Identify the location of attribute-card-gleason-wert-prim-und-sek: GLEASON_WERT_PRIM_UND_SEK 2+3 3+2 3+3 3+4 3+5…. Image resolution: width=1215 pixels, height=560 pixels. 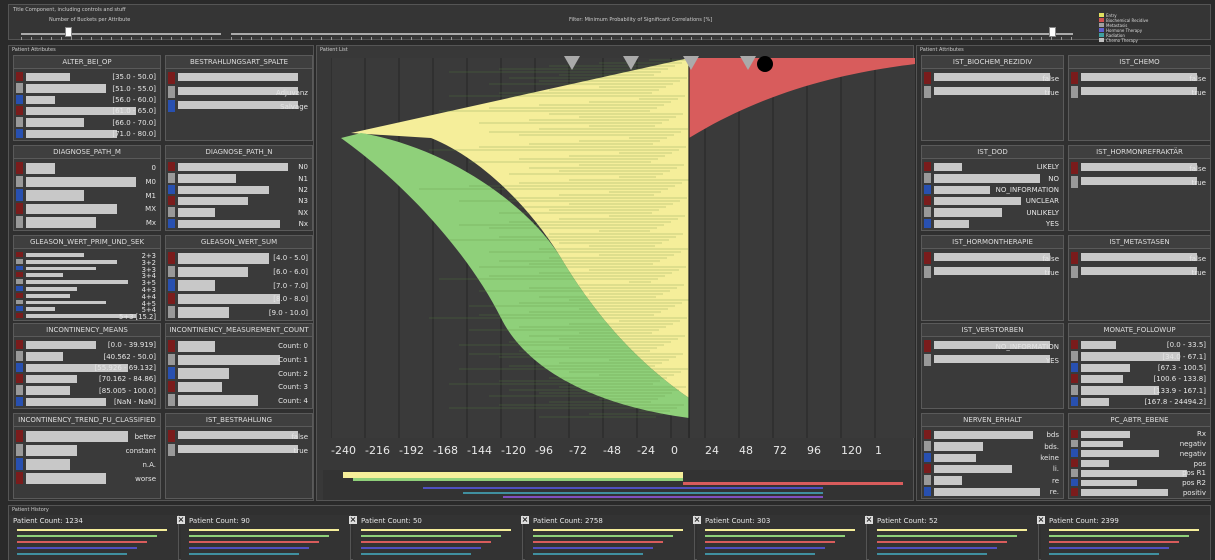
(87, 278).